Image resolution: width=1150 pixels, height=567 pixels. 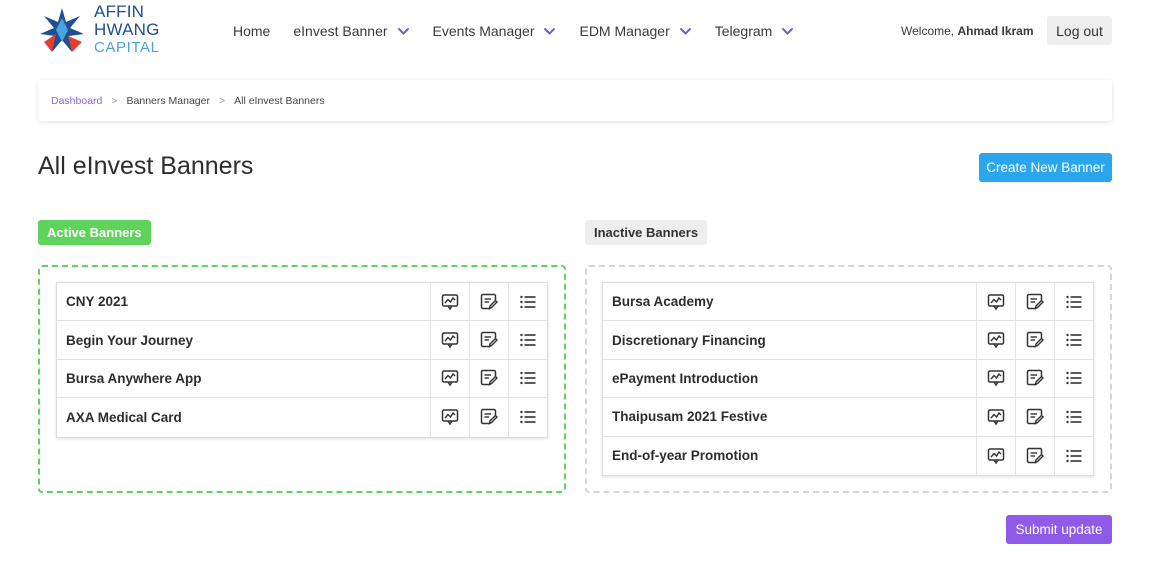 What do you see at coordinates (689, 340) in the screenshot?
I see `banner-name: Discretionary Financing` at bounding box center [689, 340].